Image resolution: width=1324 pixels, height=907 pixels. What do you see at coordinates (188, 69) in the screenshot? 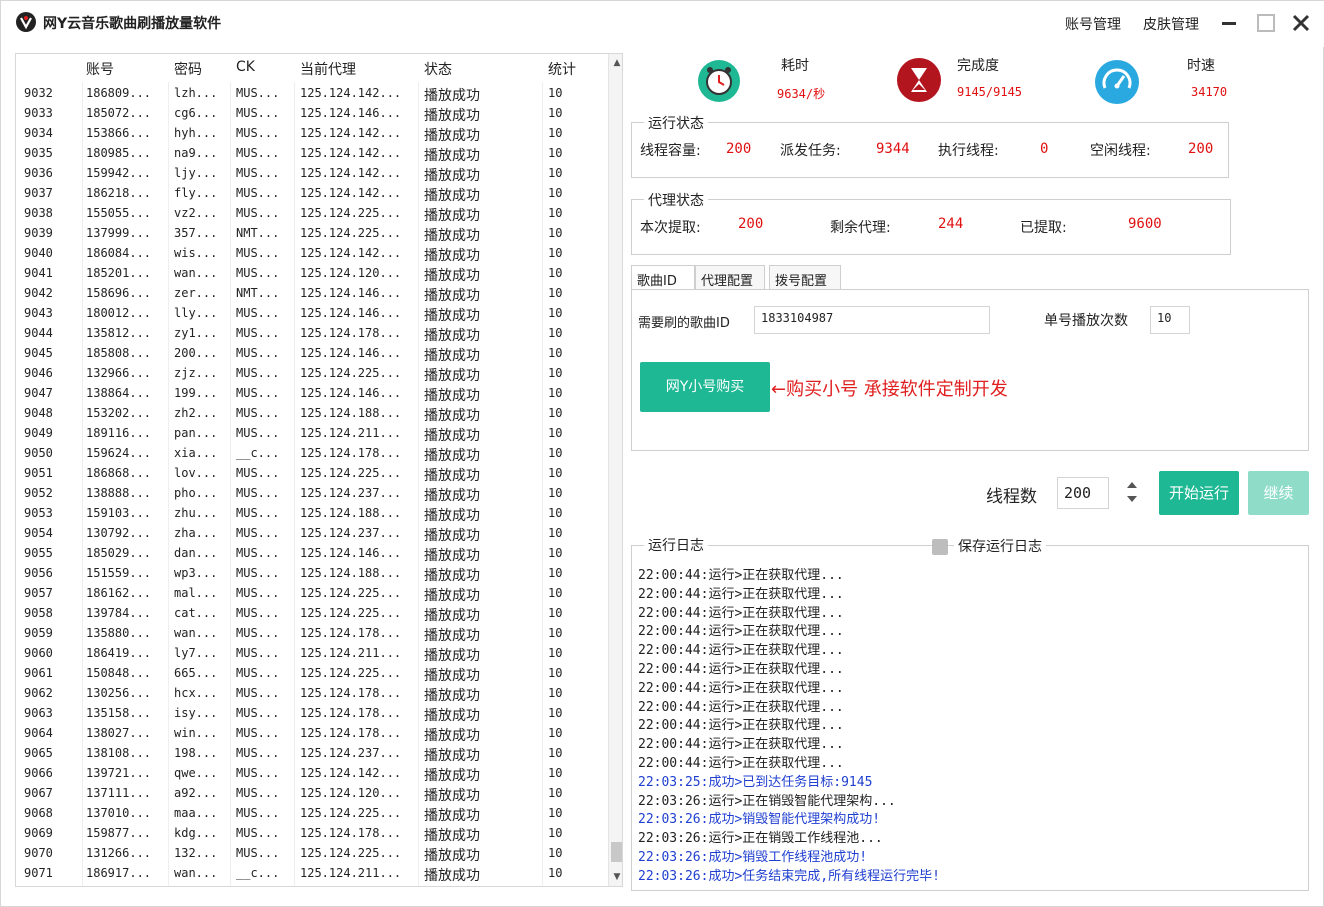
I see `column-header-password: 密码` at bounding box center [188, 69].